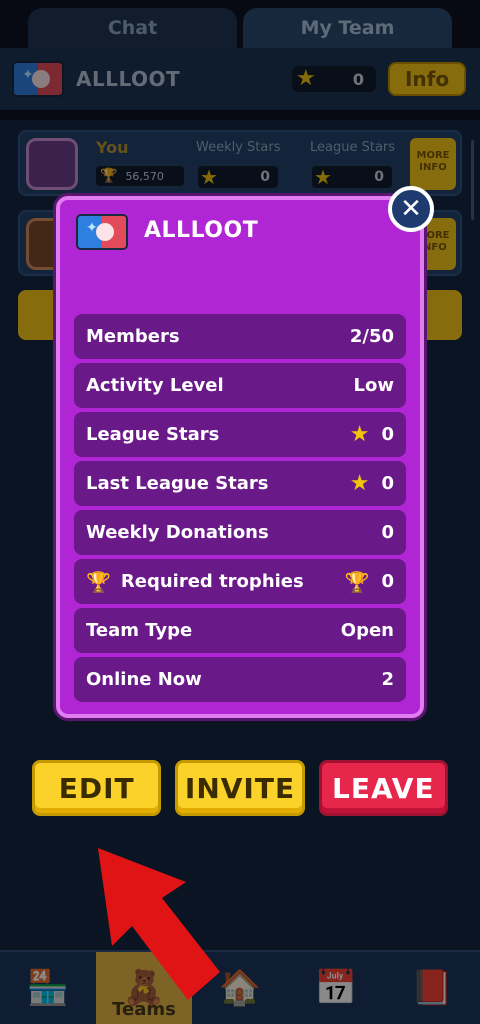 This screenshot has width=480, height=1024. I want to click on stat-label: Weekly Donations, so click(177, 532).